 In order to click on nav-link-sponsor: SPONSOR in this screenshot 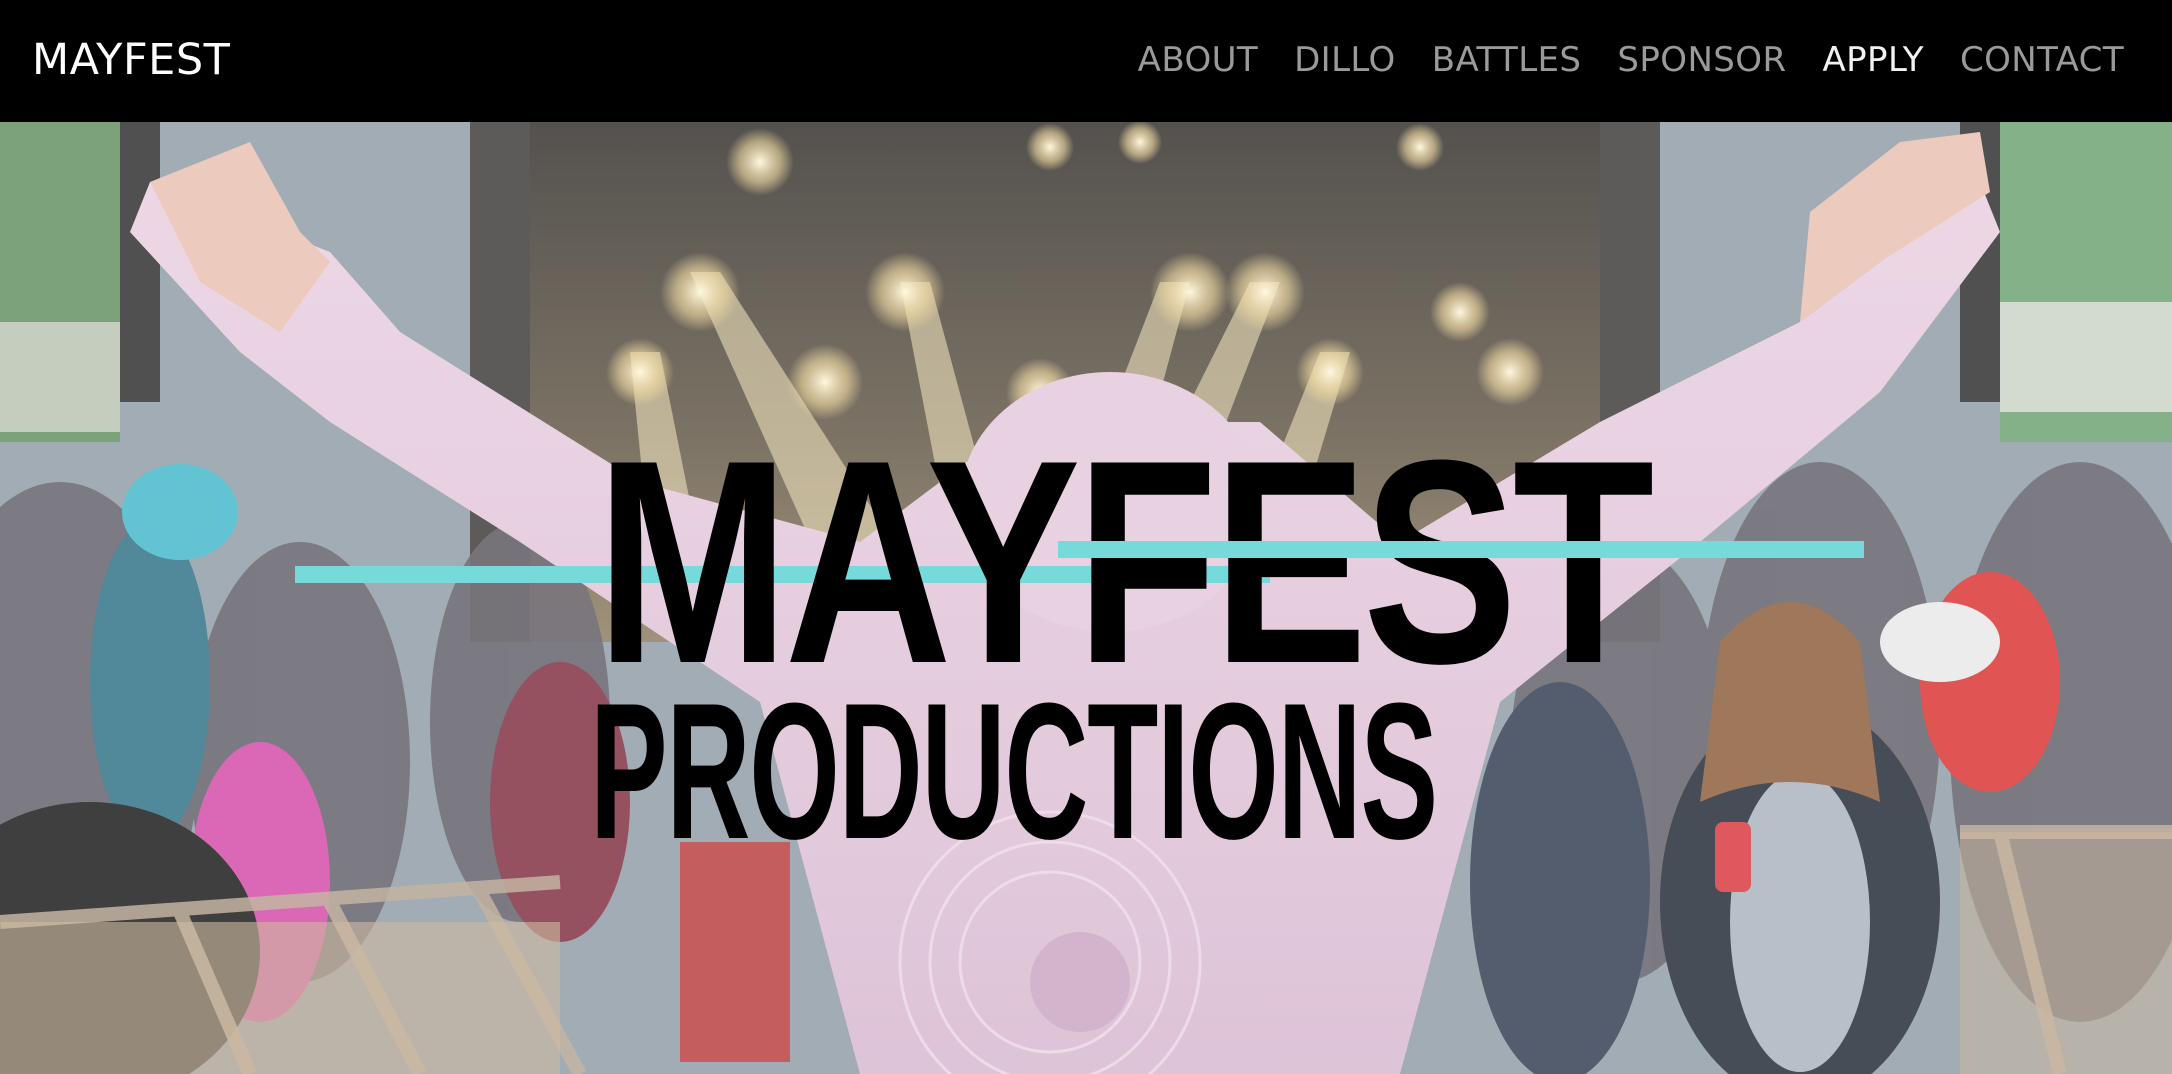, I will do `click(1701, 60)`.